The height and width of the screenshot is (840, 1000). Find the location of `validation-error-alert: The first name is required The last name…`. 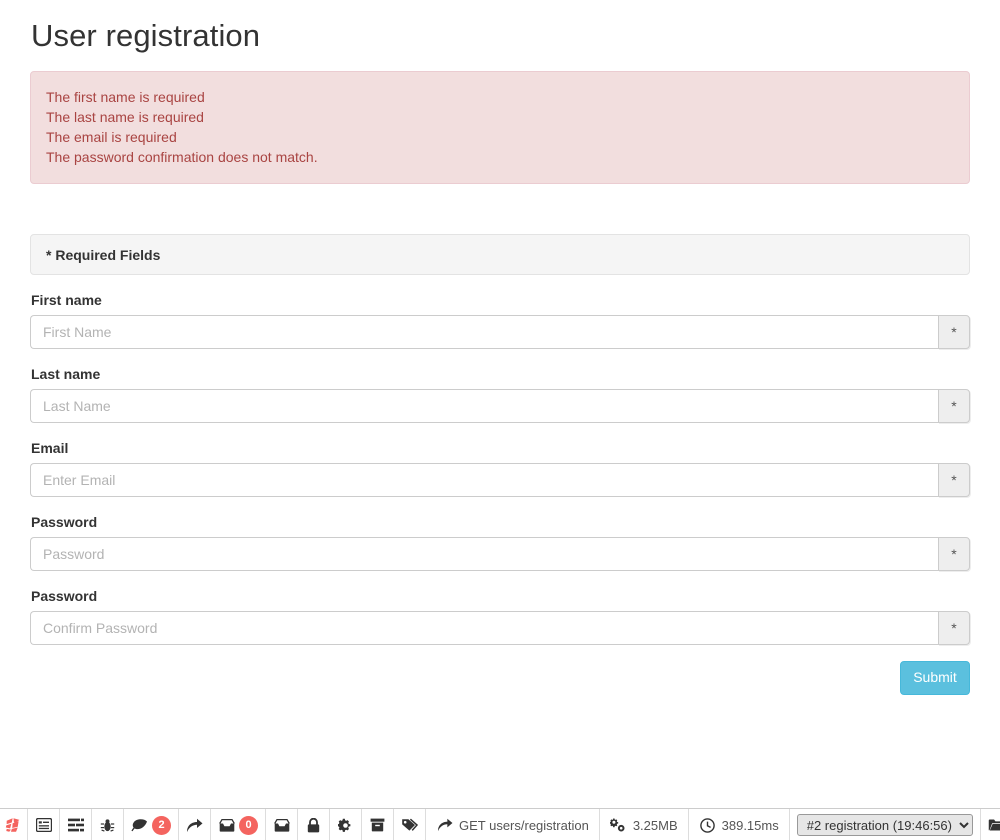

validation-error-alert: The first name is required The last name… is located at coordinates (500, 128).